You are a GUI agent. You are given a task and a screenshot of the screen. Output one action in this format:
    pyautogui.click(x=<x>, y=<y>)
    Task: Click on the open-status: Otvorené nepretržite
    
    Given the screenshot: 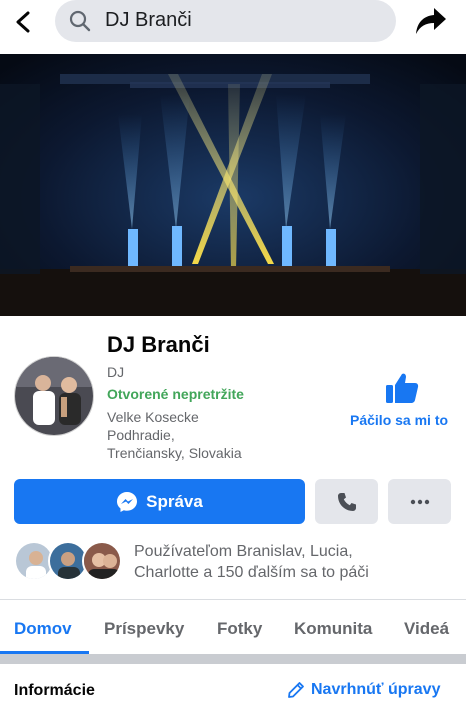 What is the action you would take?
    pyautogui.click(x=175, y=394)
    